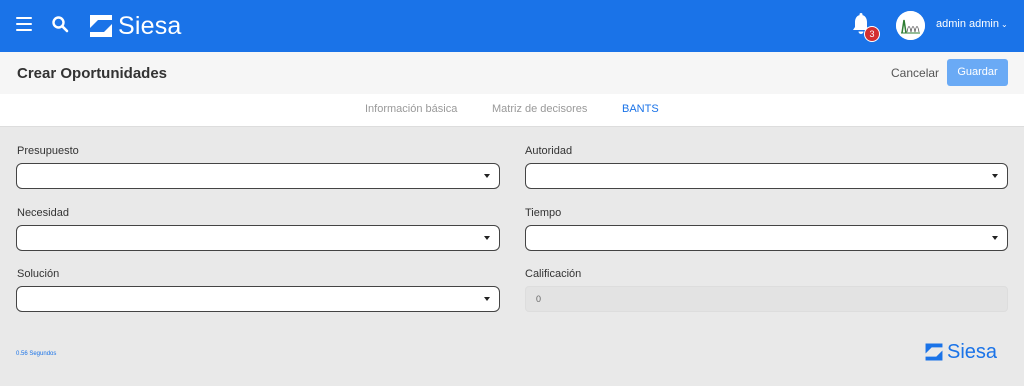  I want to click on tiempo-label: Tiempo, so click(543, 213).